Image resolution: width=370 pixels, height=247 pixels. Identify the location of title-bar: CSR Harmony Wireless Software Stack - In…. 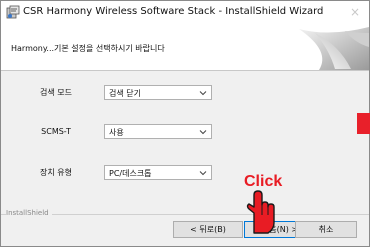
(185, 12).